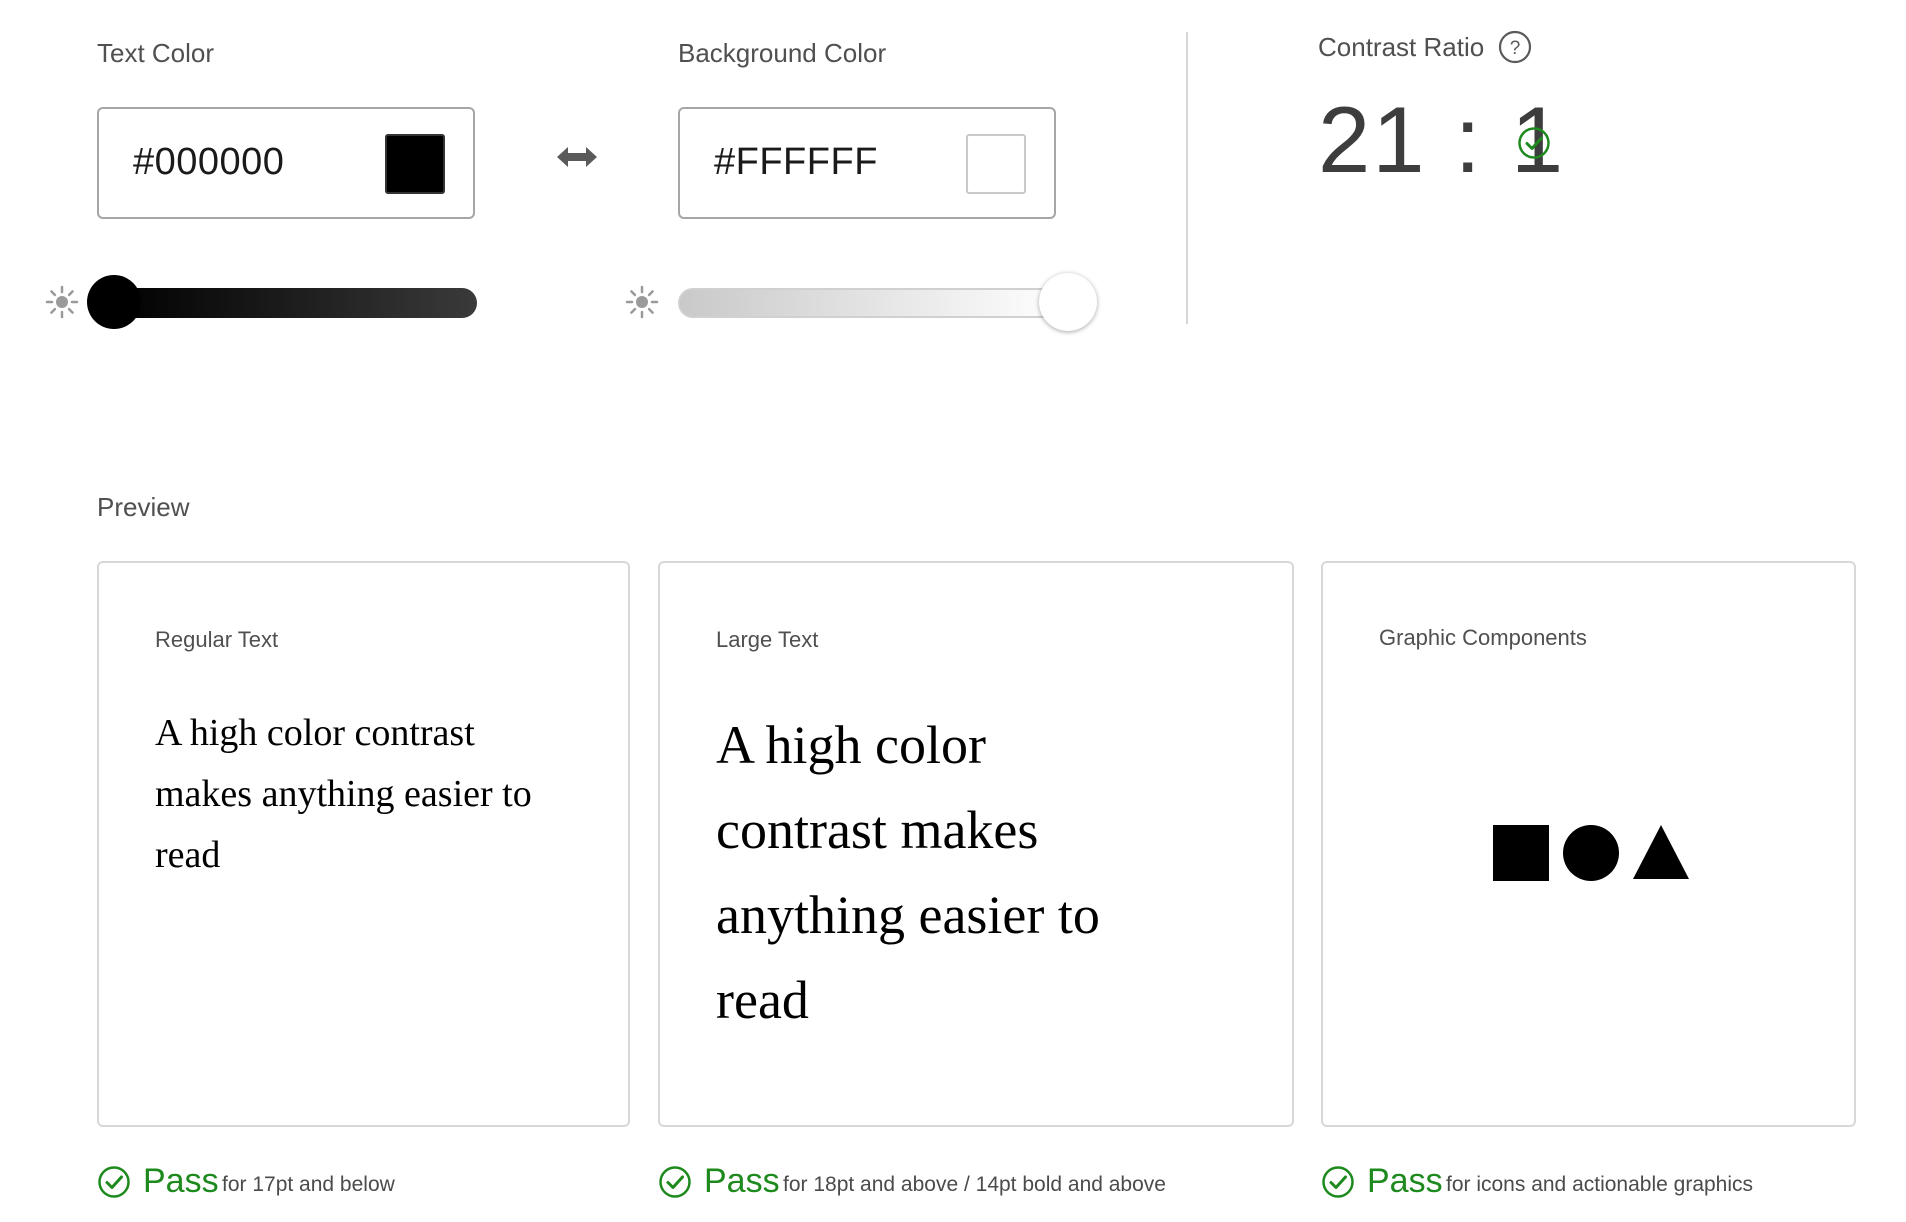 This screenshot has width=1906, height=1222. I want to click on card-title: Large Text, so click(767, 639).